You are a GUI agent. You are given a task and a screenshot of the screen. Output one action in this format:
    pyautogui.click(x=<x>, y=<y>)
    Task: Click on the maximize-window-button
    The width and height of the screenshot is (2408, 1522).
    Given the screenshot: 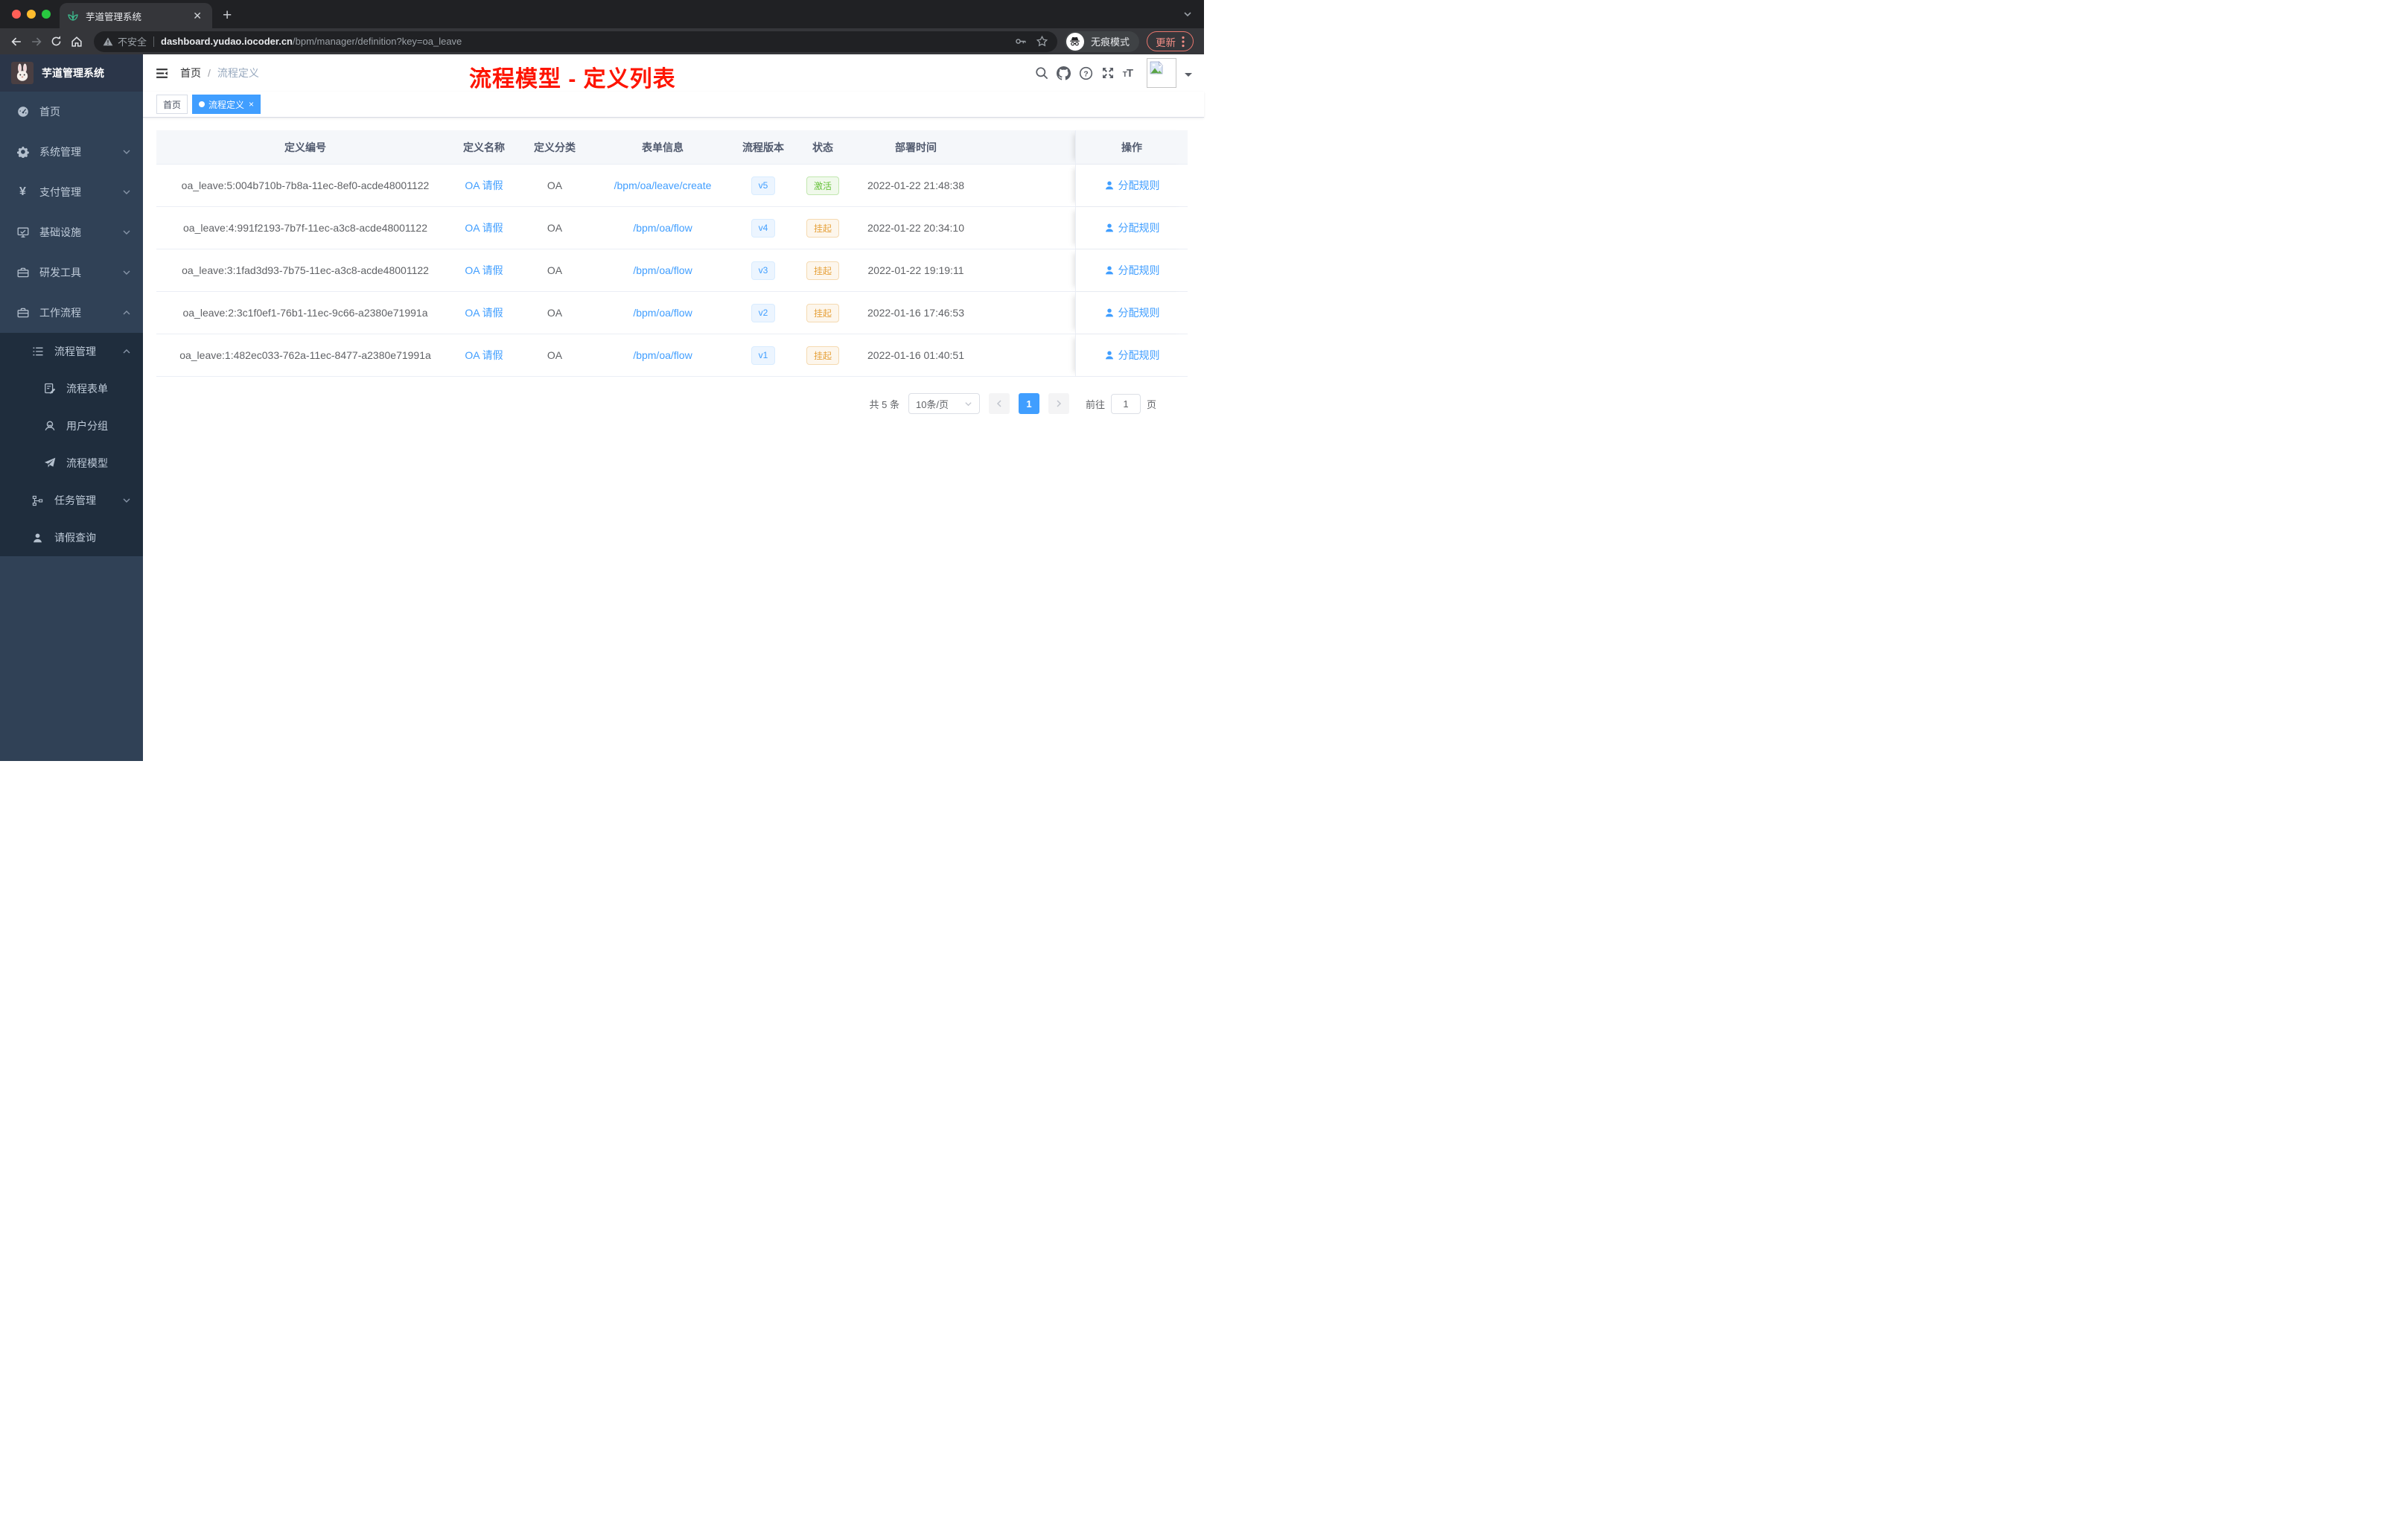 What is the action you would take?
    pyautogui.click(x=46, y=14)
    